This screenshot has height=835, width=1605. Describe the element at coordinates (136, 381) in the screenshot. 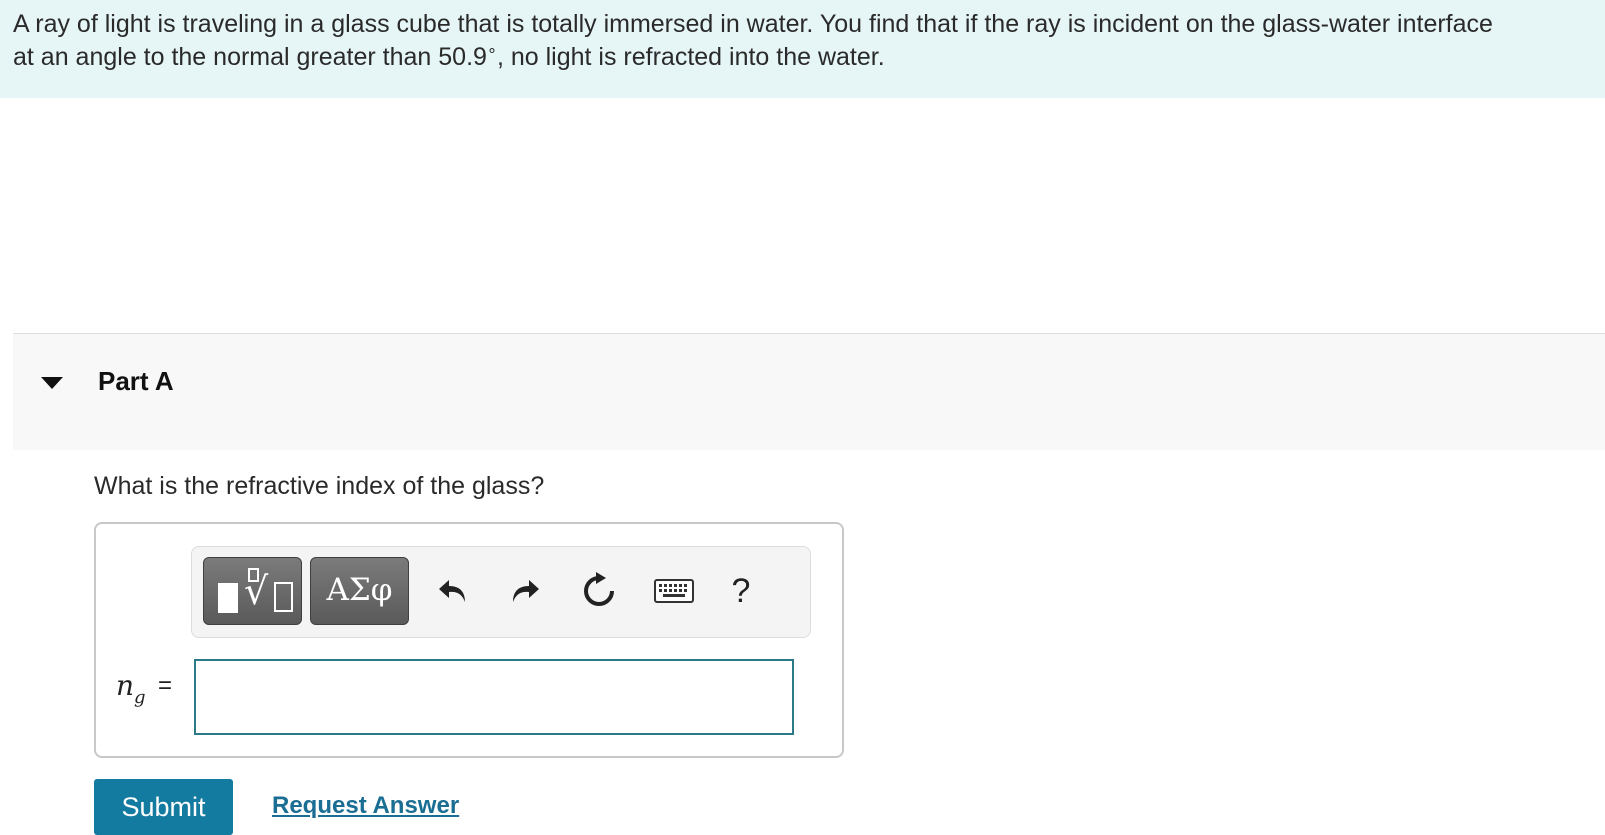

I see `part-title: Part A` at that location.